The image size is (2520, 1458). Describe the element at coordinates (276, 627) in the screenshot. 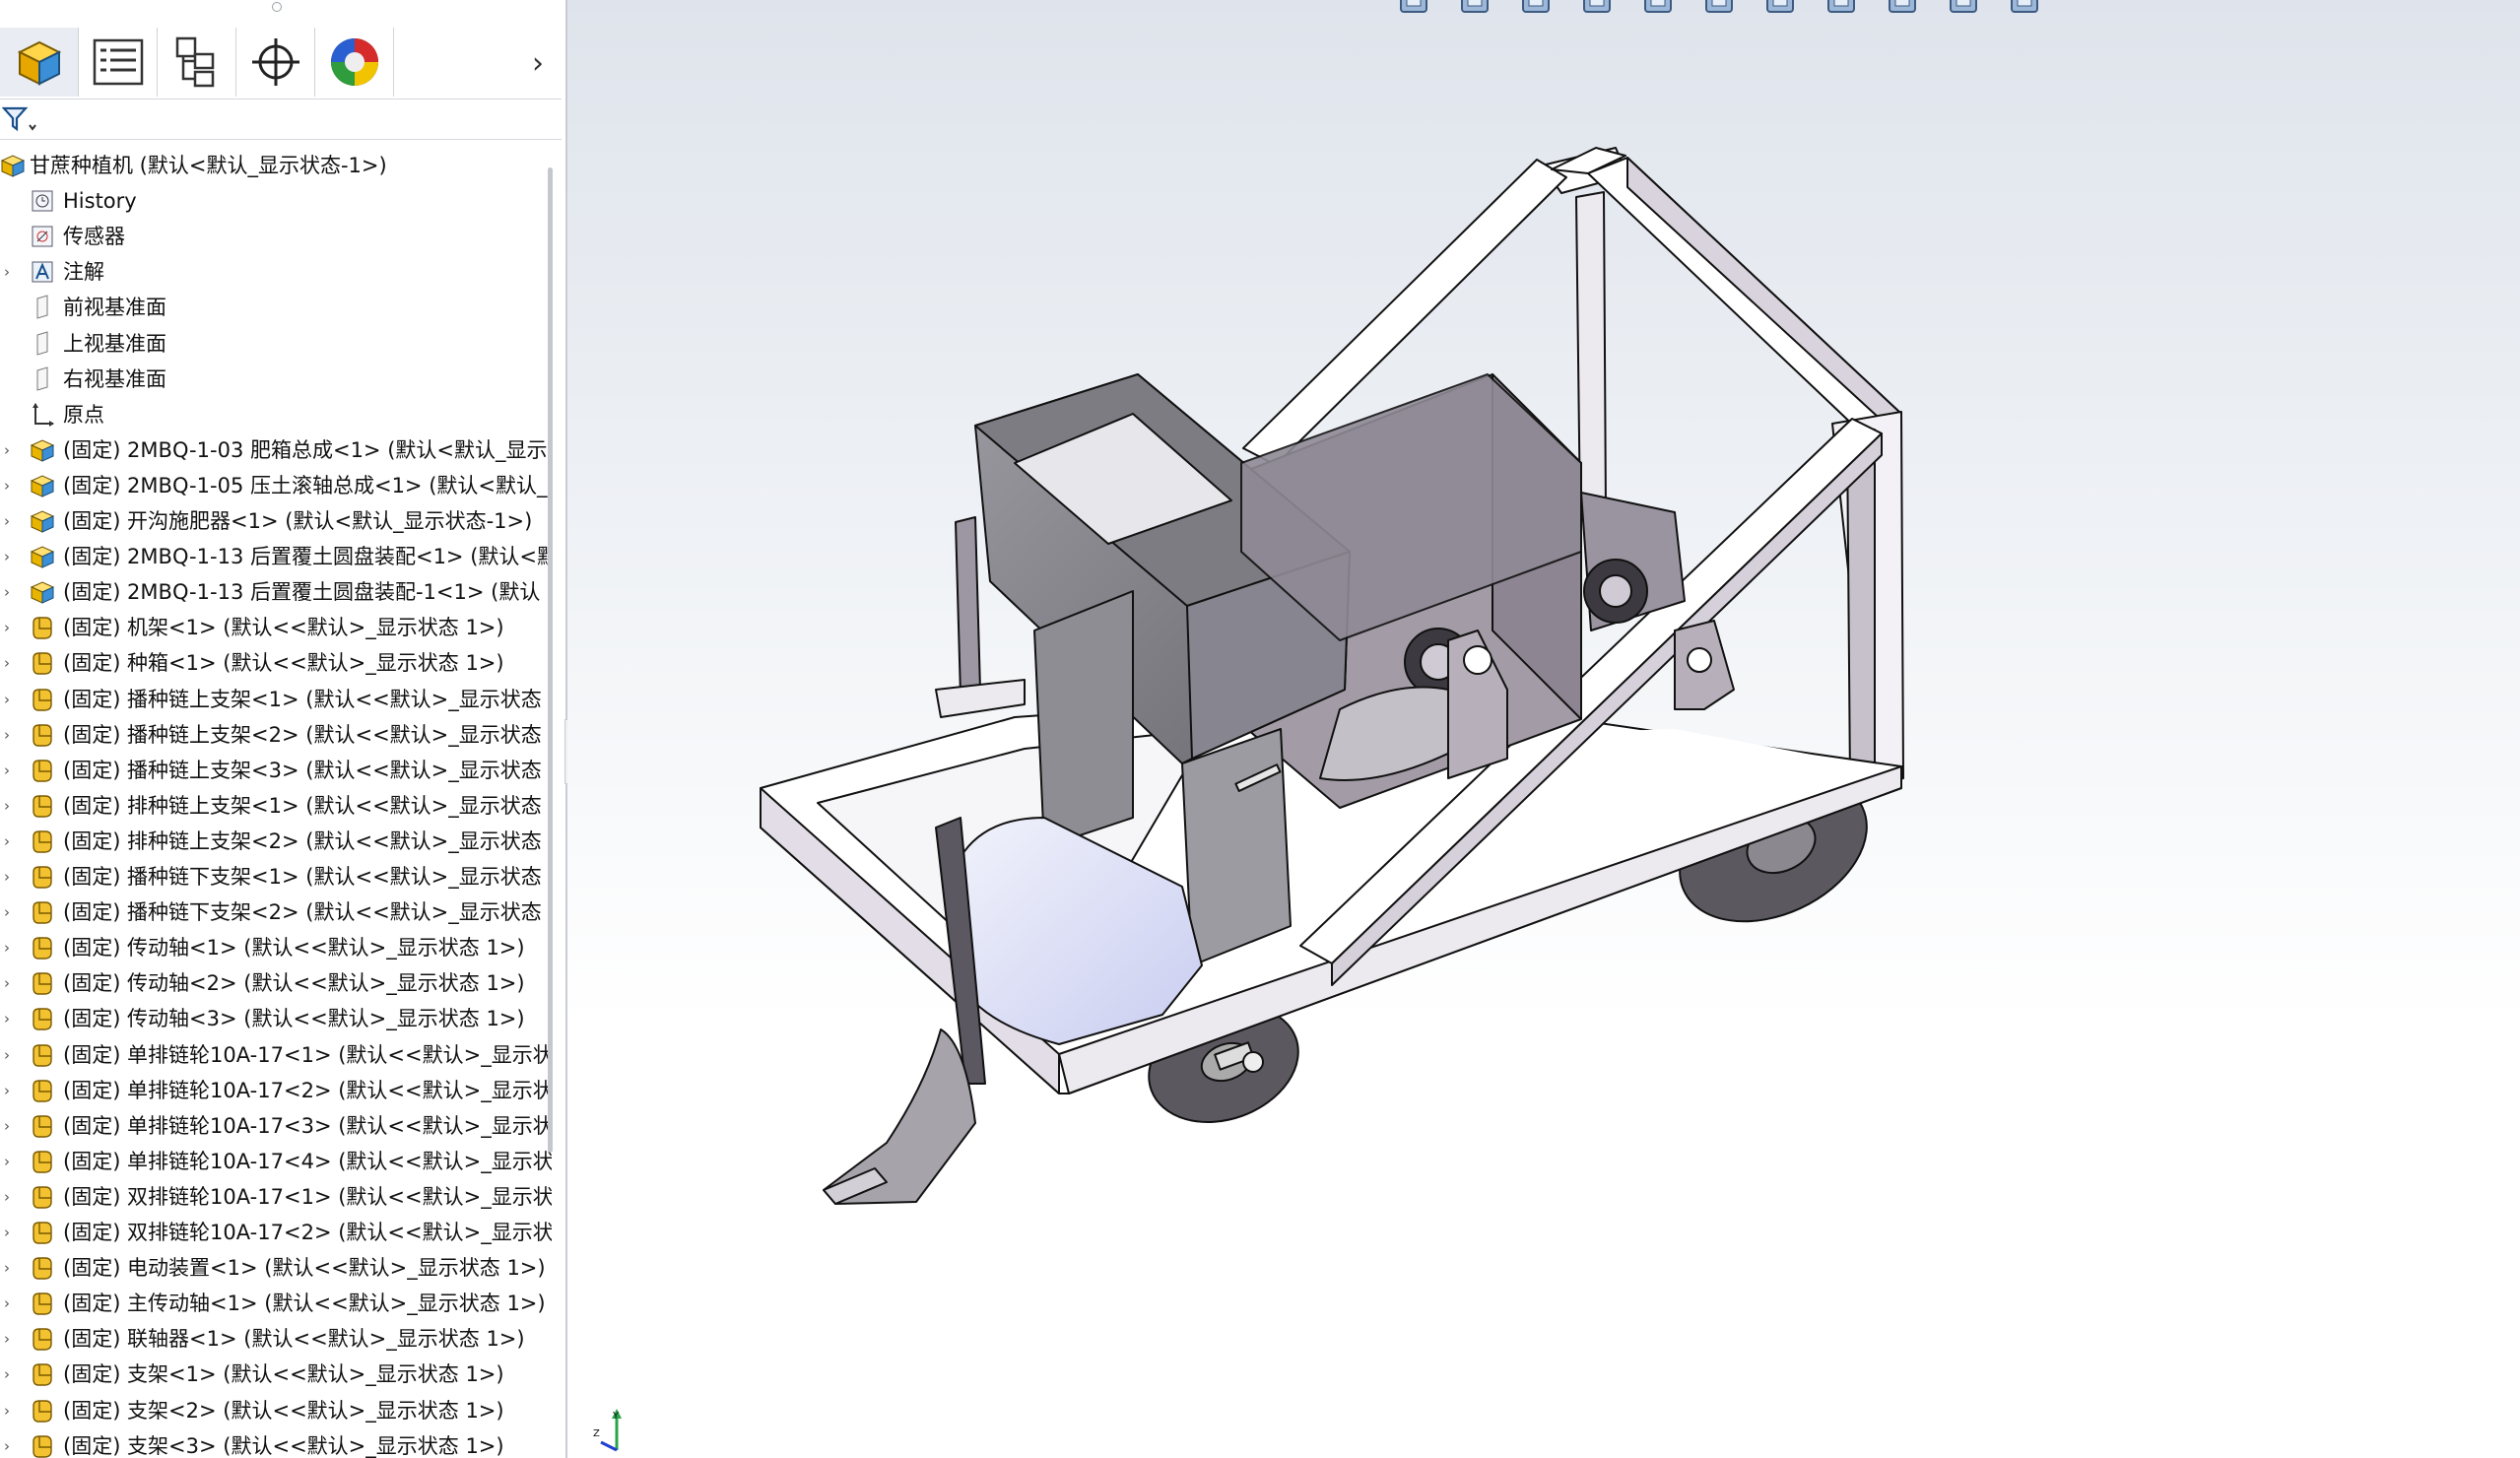

I see `tree-row-component-5: › (固定) 机架<1> (默认<<默认>_显示状态 1>)` at that location.